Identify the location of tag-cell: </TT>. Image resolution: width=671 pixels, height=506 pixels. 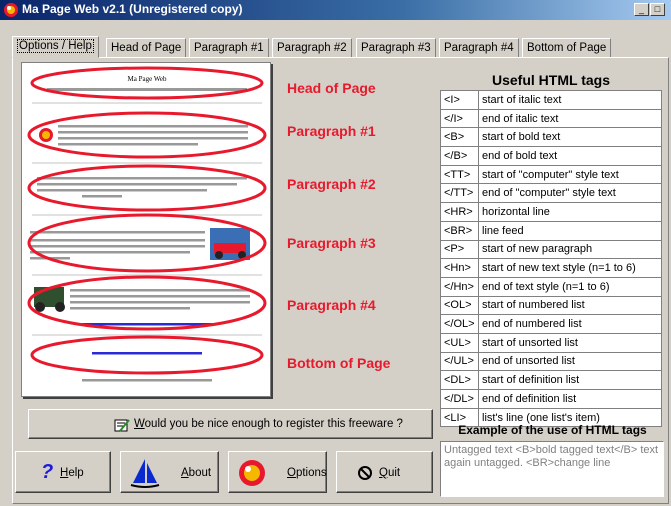
(459, 193).